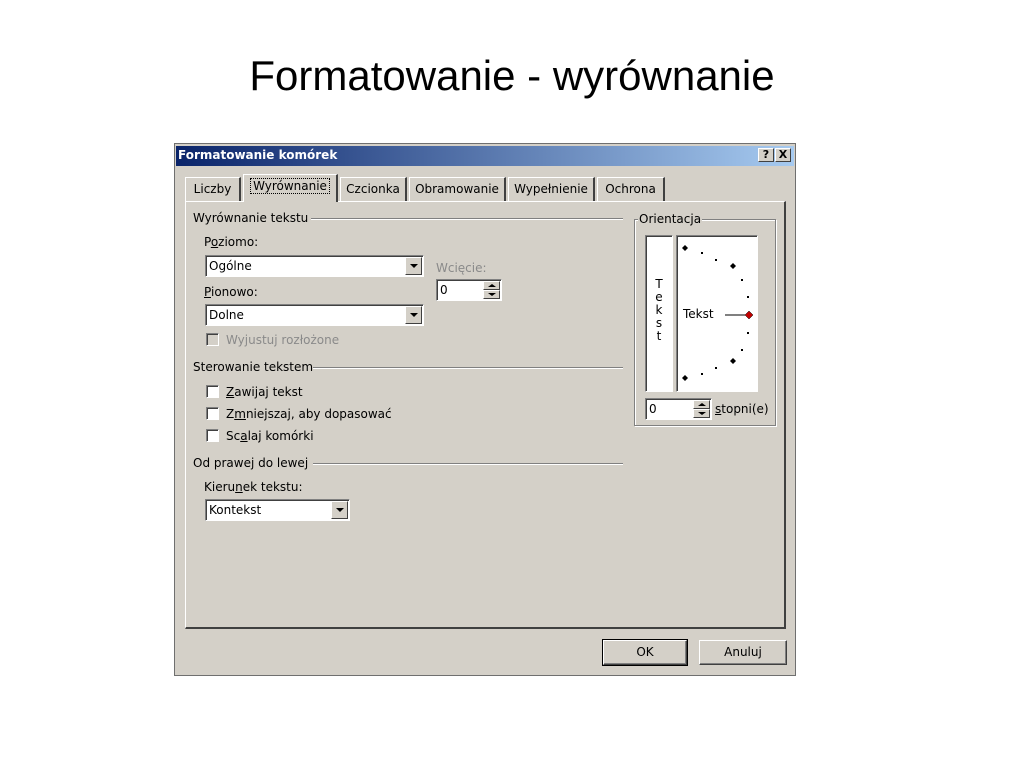 The width and height of the screenshot is (1024, 768). I want to click on ok-button: OK, so click(645, 652).